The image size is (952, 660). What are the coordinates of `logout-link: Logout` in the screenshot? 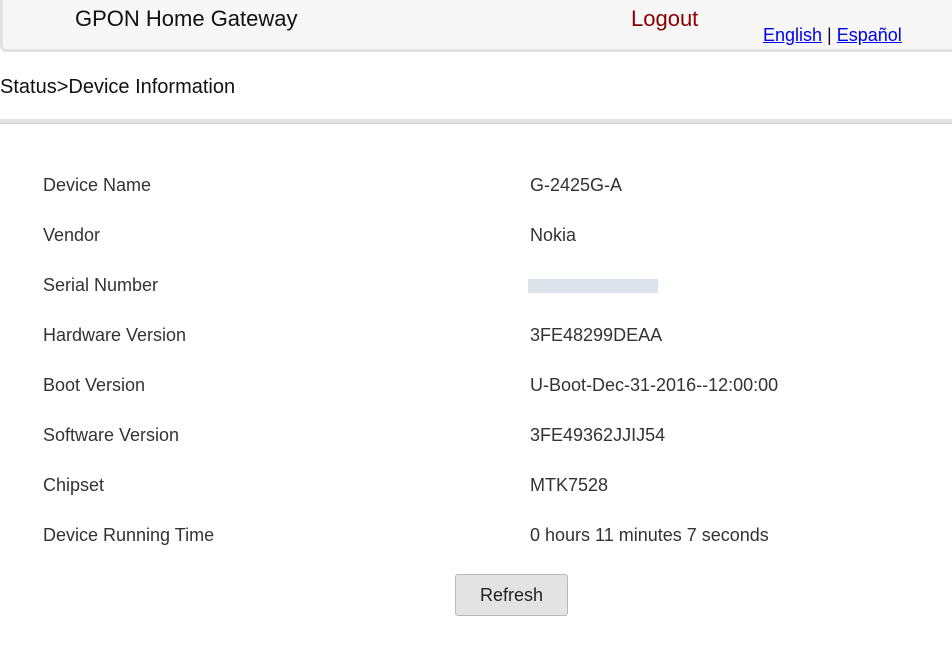 It's located at (664, 19).